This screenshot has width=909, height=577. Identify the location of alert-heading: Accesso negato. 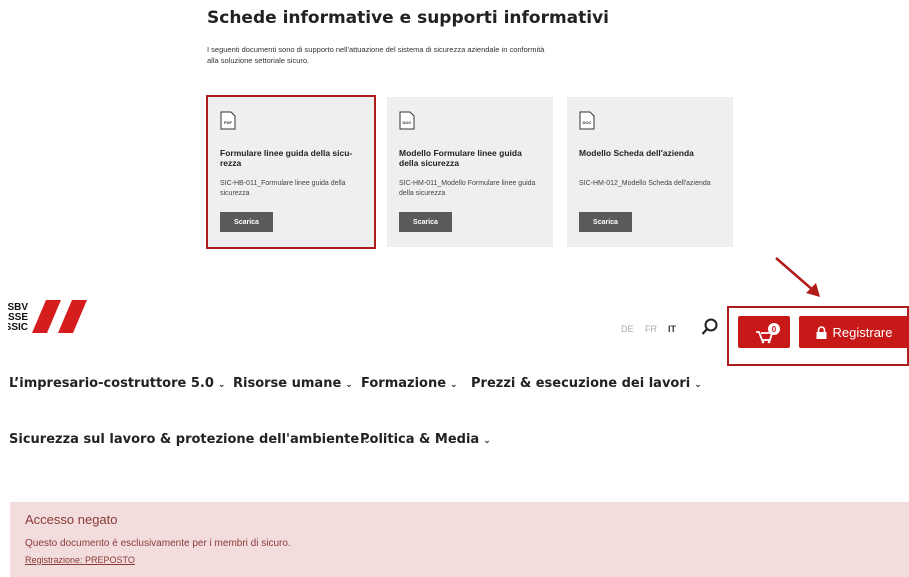
(71, 519).